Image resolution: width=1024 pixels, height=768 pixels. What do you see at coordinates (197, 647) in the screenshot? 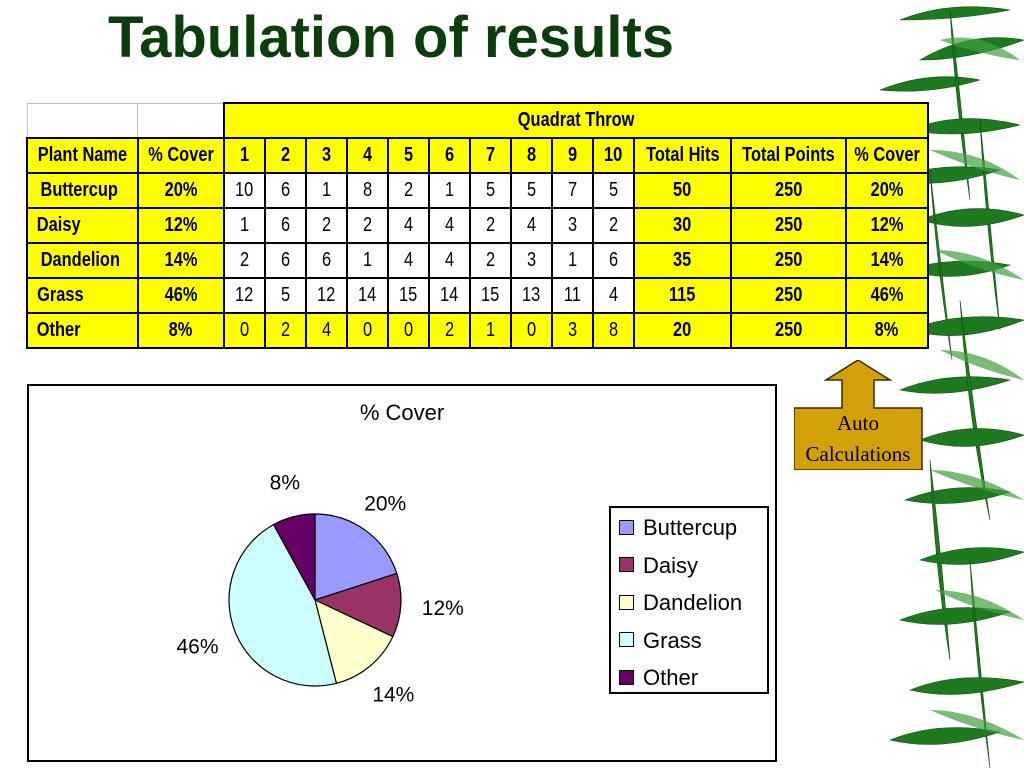
I see `pie-data-label: 46%` at bounding box center [197, 647].